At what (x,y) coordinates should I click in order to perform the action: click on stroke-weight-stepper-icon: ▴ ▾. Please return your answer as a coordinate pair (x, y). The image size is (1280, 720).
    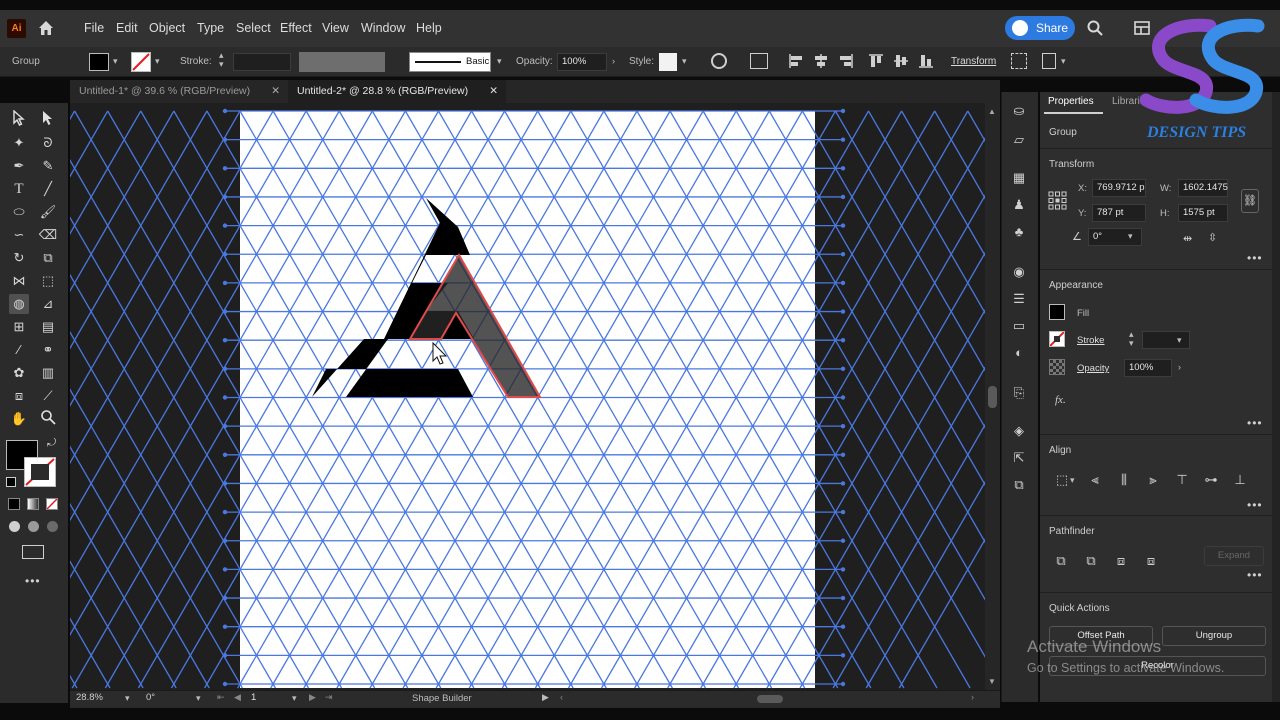
    Looking at the image, I should click on (1131, 339).